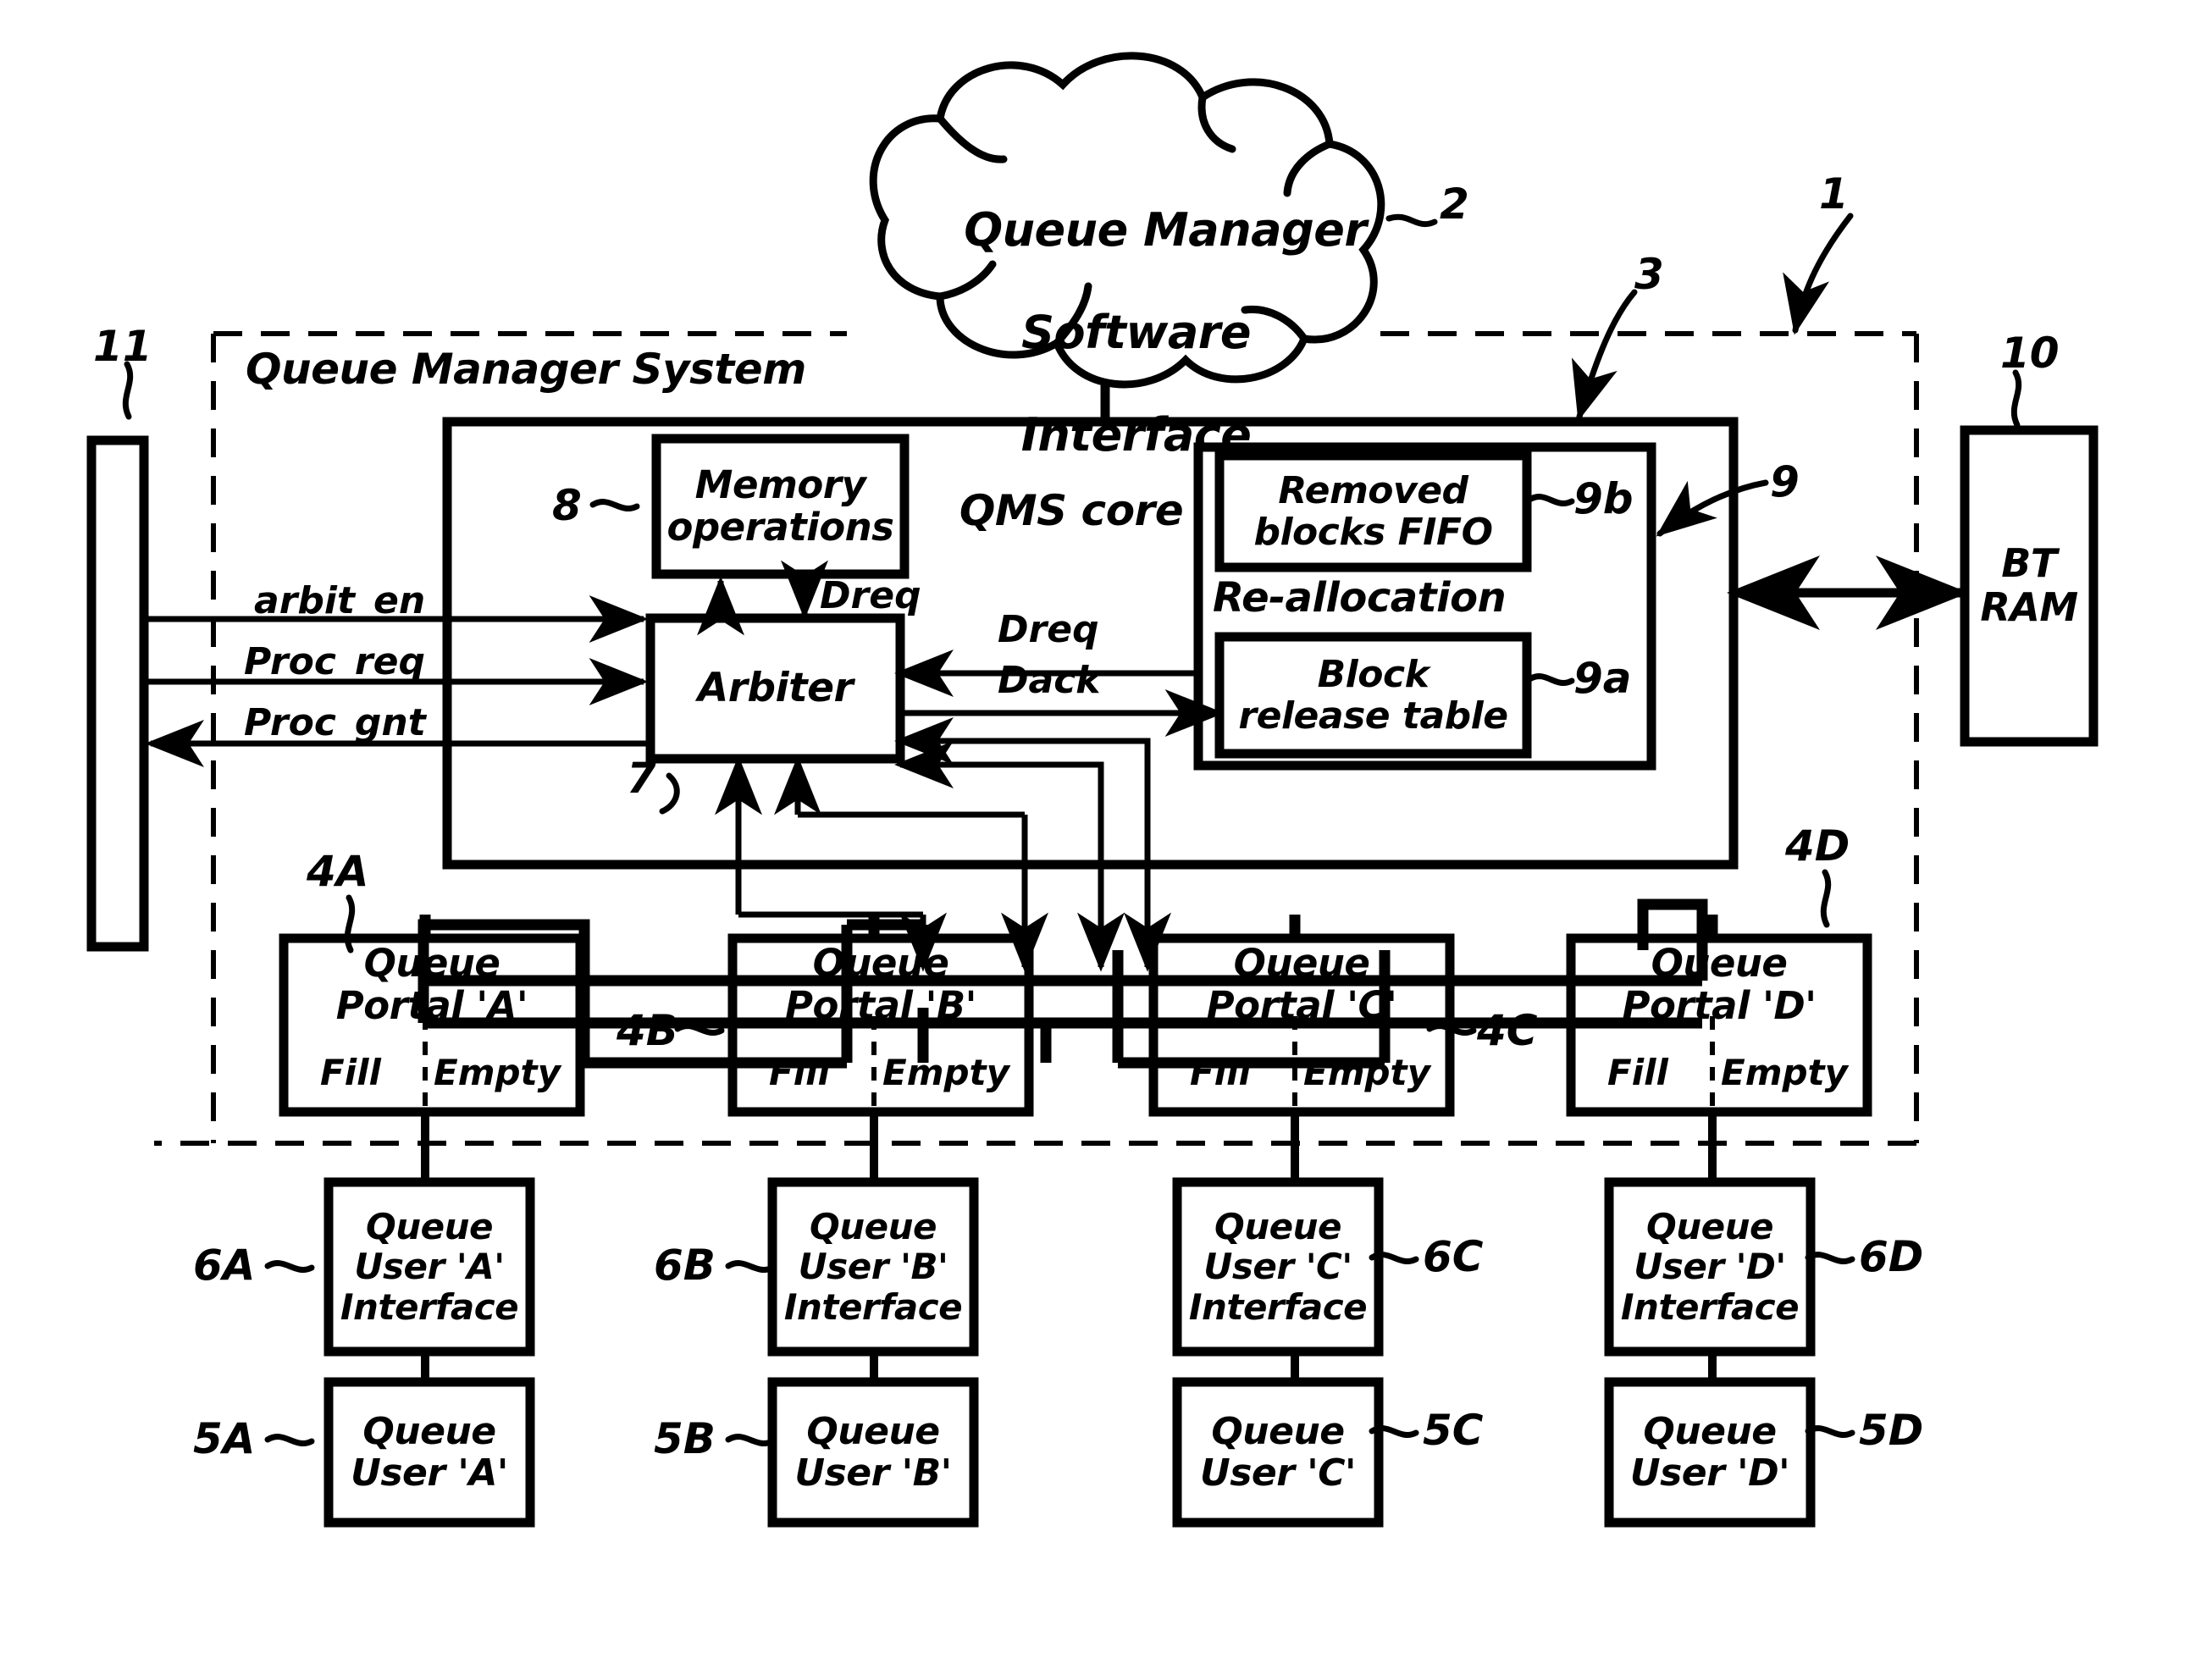  I want to click on memory-operations-label: Memory operations, so click(780, 506).